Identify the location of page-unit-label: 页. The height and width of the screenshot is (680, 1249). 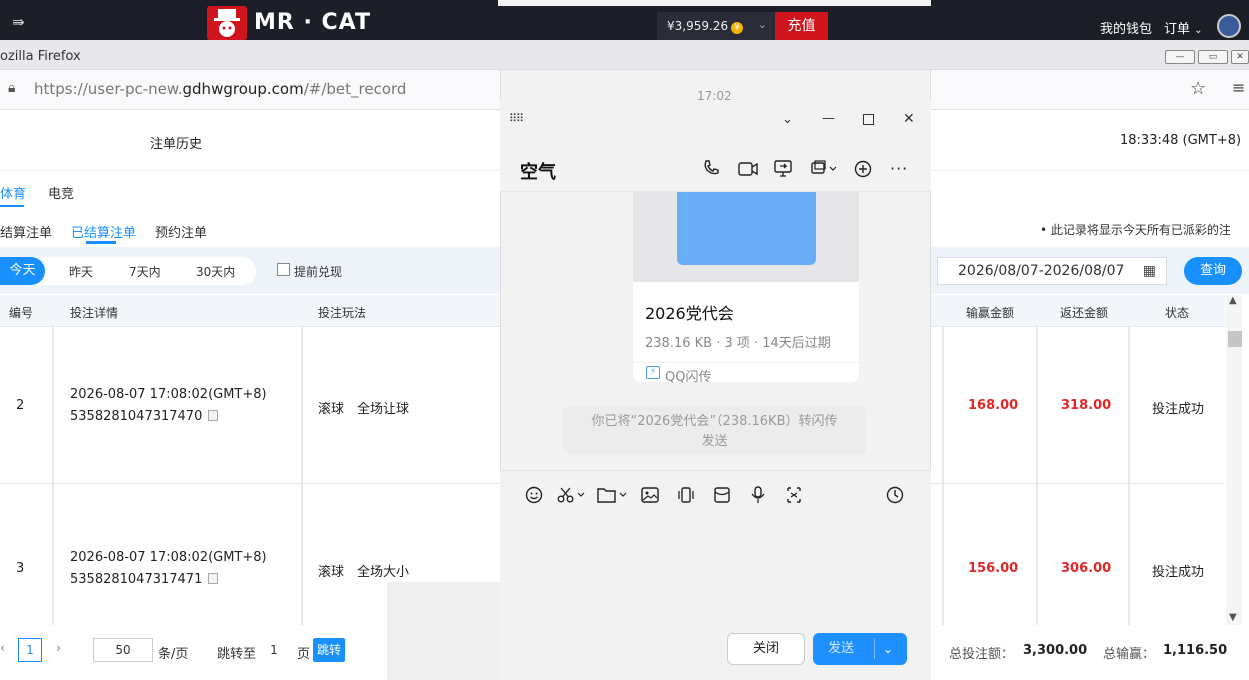
(304, 654).